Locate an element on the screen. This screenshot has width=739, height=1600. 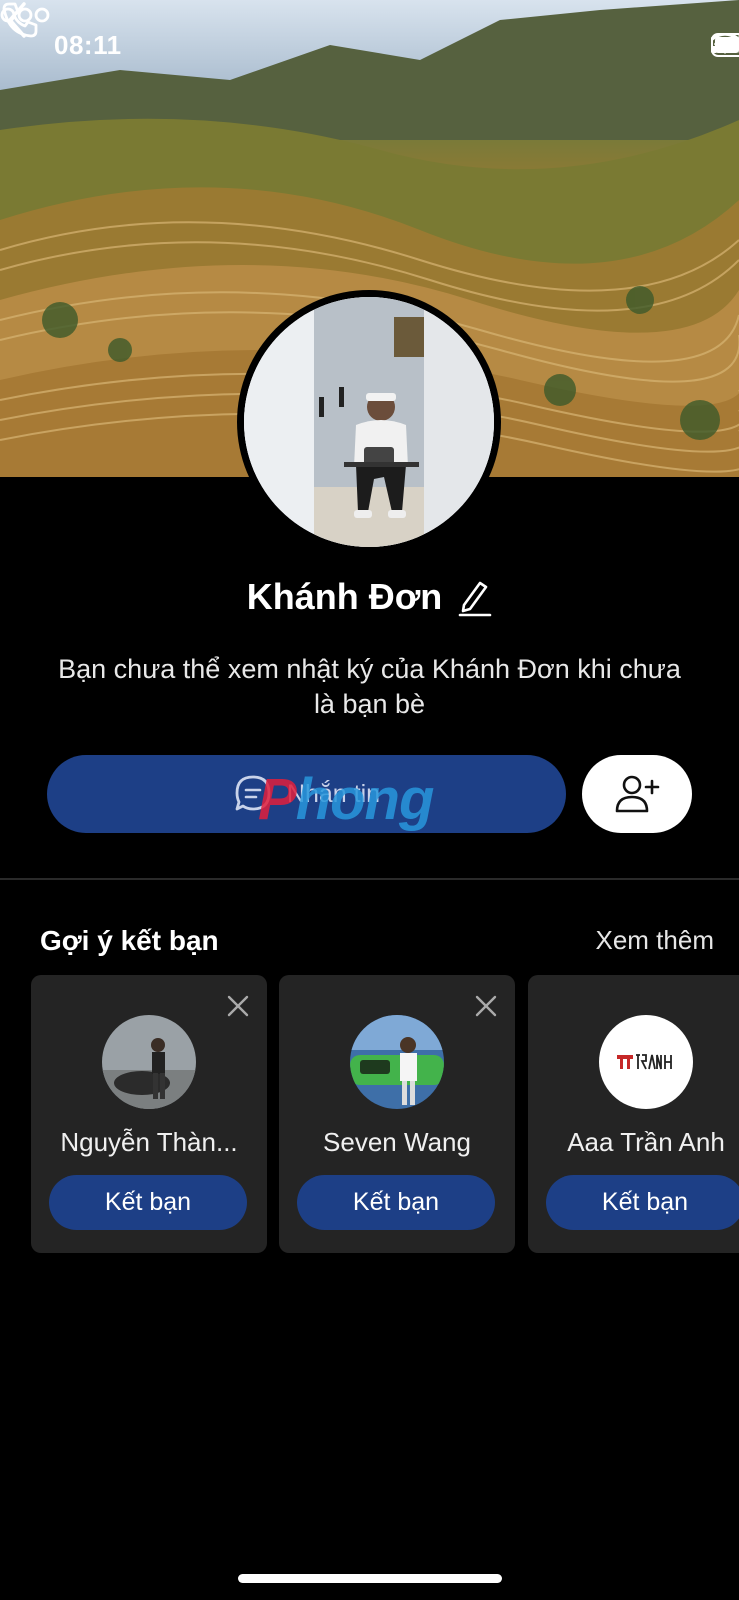
send-message-label: Nhắn tin is located at coordinates (333, 793).